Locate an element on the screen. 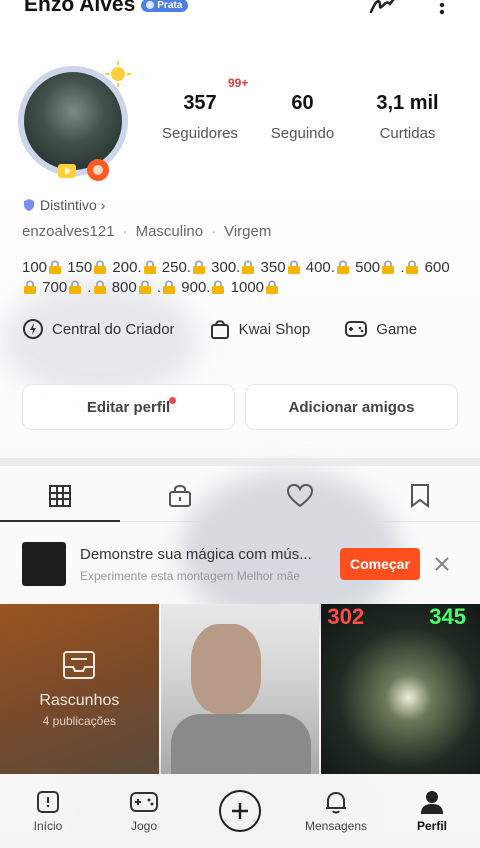 Image resolution: width=480 pixels, height=848 pixels. nav-game: Jogo is located at coordinates (144, 811).